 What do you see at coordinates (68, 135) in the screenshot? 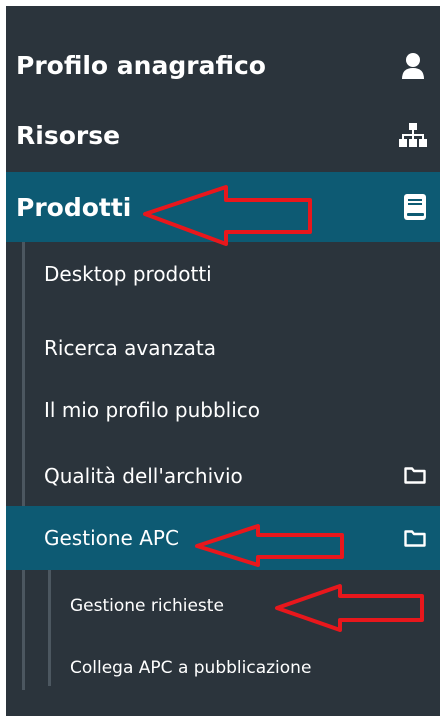
I see `menu-item-label: Risorse` at bounding box center [68, 135].